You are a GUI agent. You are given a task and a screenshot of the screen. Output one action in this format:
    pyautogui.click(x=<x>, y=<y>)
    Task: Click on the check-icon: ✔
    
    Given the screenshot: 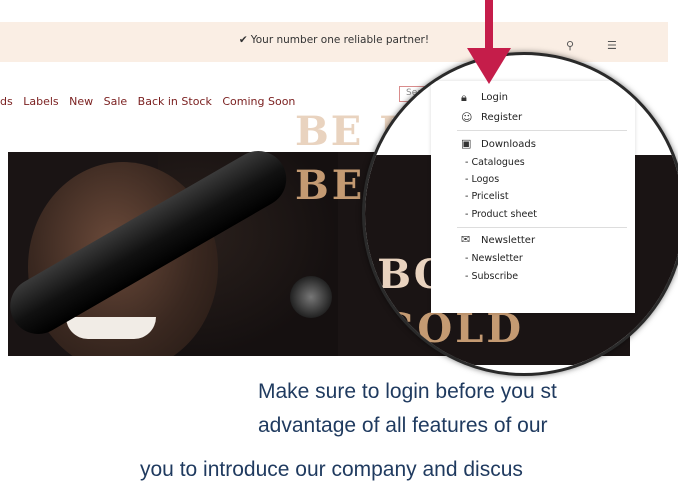 What is the action you would take?
    pyautogui.click(x=243, y=40)
    